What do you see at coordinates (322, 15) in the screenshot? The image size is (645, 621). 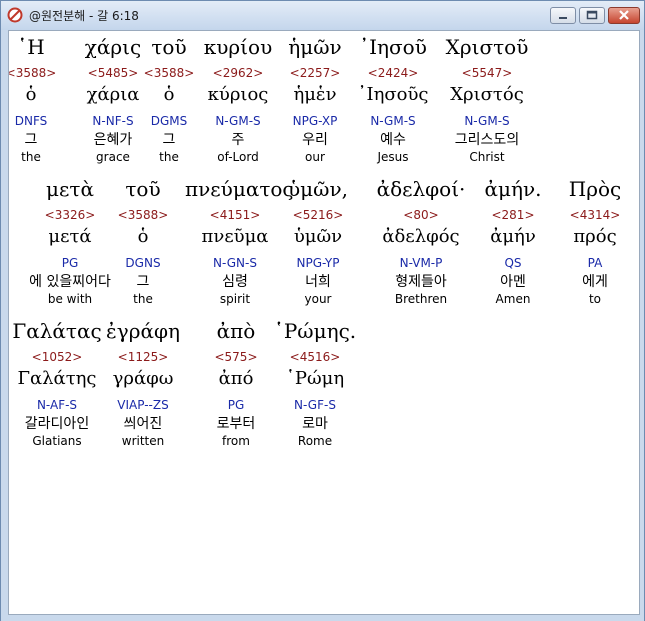 I see `title-bar: @원전분해 - 갈 6:18` at bounding box center [322, 15].